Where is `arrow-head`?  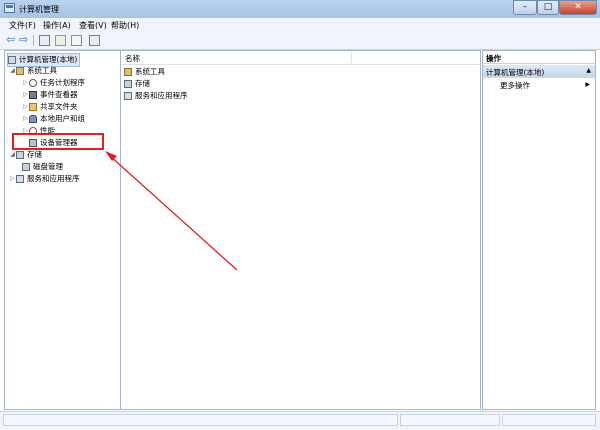 arrow-head is located at coordinates (111, 156).